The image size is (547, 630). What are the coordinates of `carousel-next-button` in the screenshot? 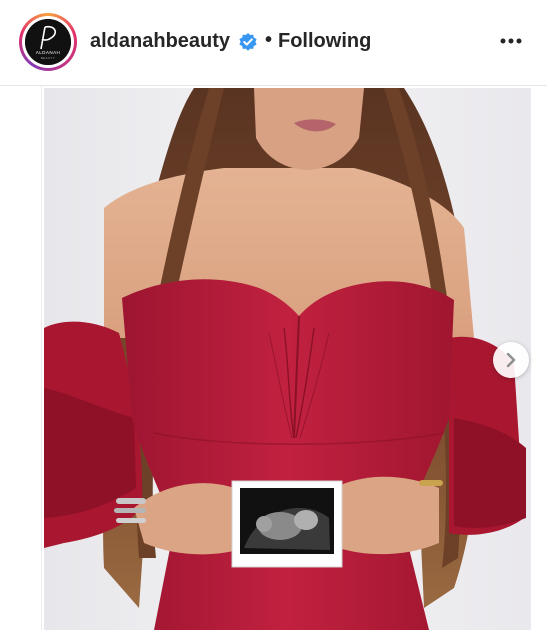 It's located at (511, 360).